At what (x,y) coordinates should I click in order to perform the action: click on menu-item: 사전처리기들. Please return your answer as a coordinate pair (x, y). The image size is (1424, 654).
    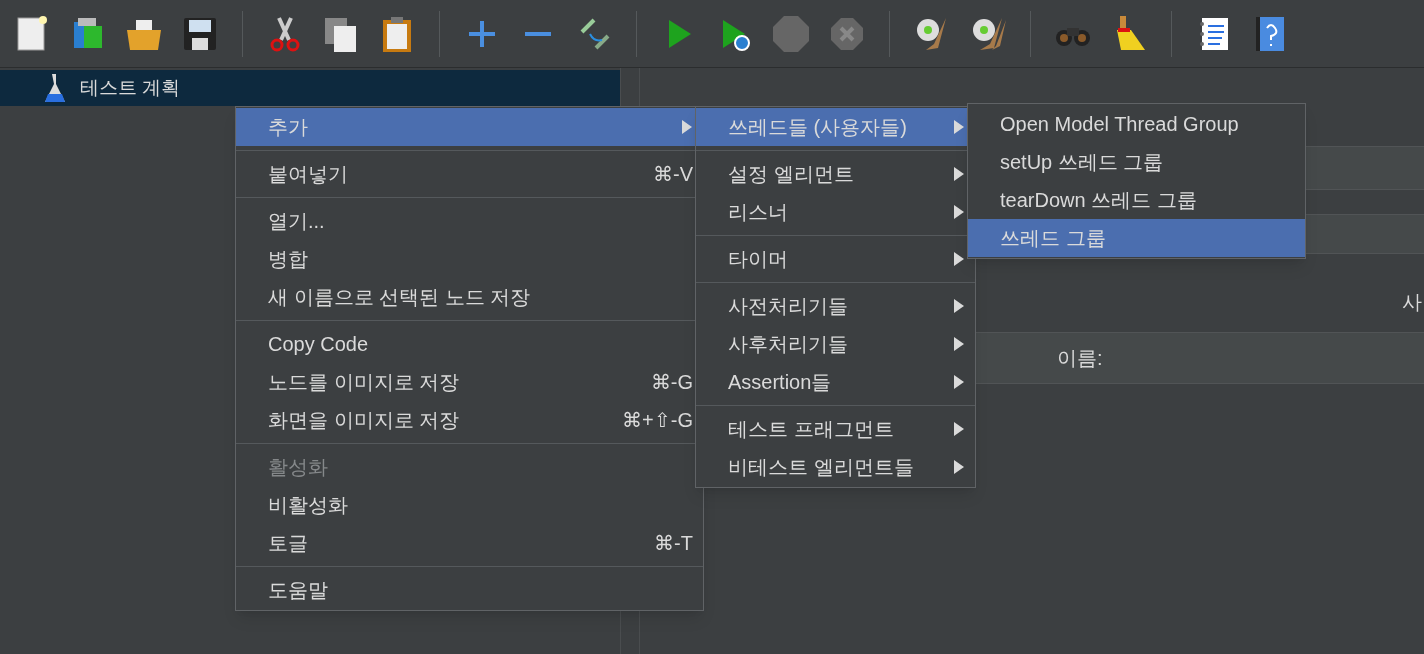
    Looking at the image, I should click on (835, 306).